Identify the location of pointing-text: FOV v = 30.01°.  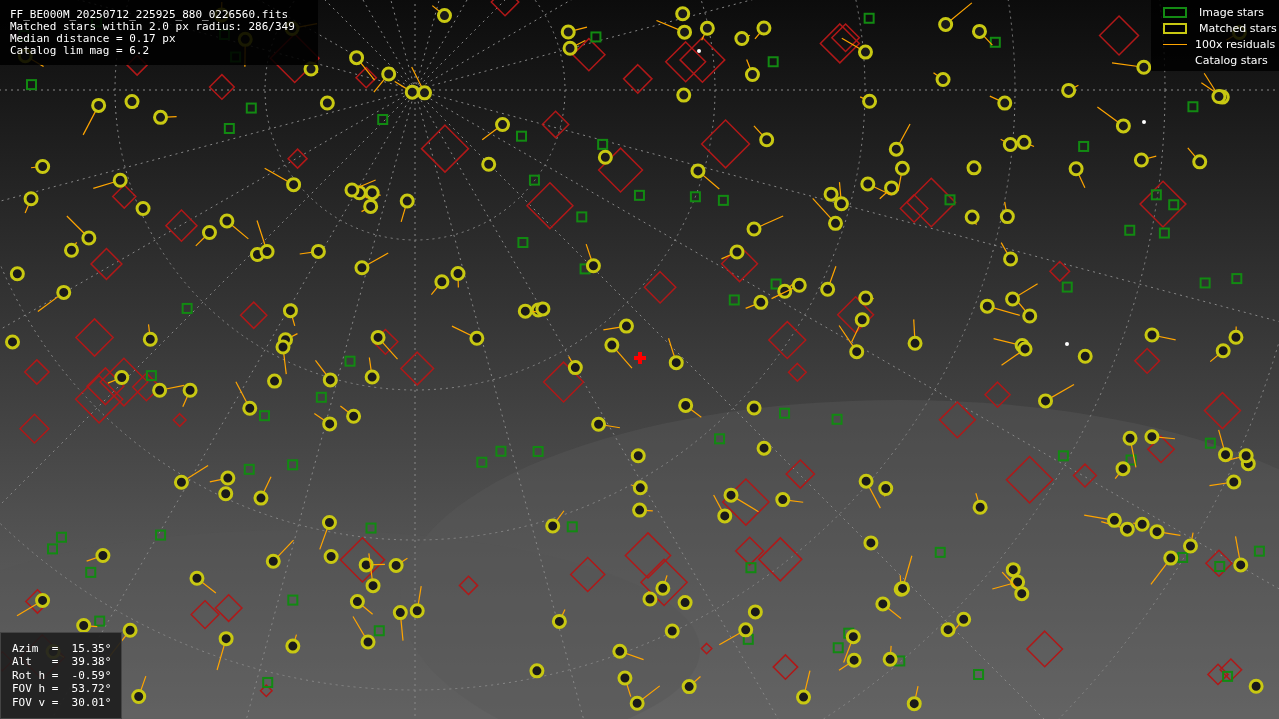
(62, 702).